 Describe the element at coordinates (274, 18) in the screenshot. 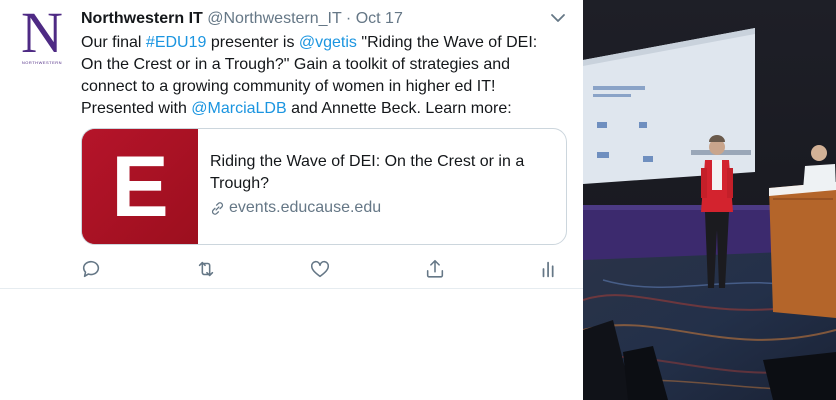

I see `author-handle: @Northwestern_IT` at that location.